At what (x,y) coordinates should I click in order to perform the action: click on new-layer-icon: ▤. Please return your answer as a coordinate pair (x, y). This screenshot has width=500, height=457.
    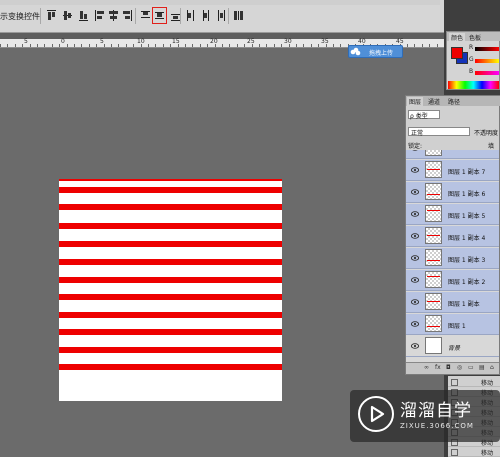
    Looking at the image, I should click on (482, 367).